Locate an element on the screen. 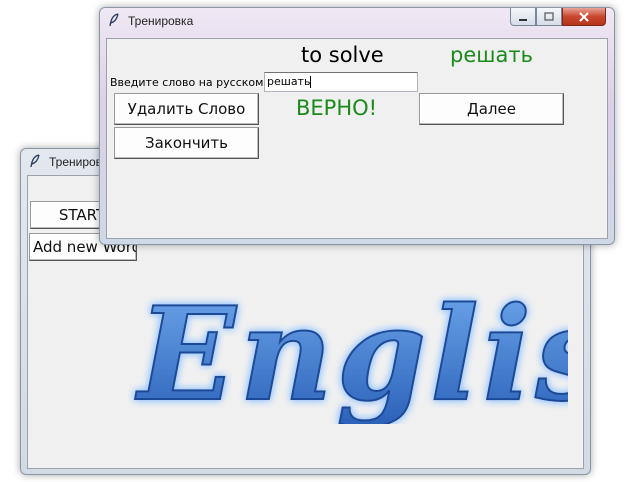 This screenshot has width=632, height=482. result-text: ВЕРНО! is located at coordinates (337, 108).